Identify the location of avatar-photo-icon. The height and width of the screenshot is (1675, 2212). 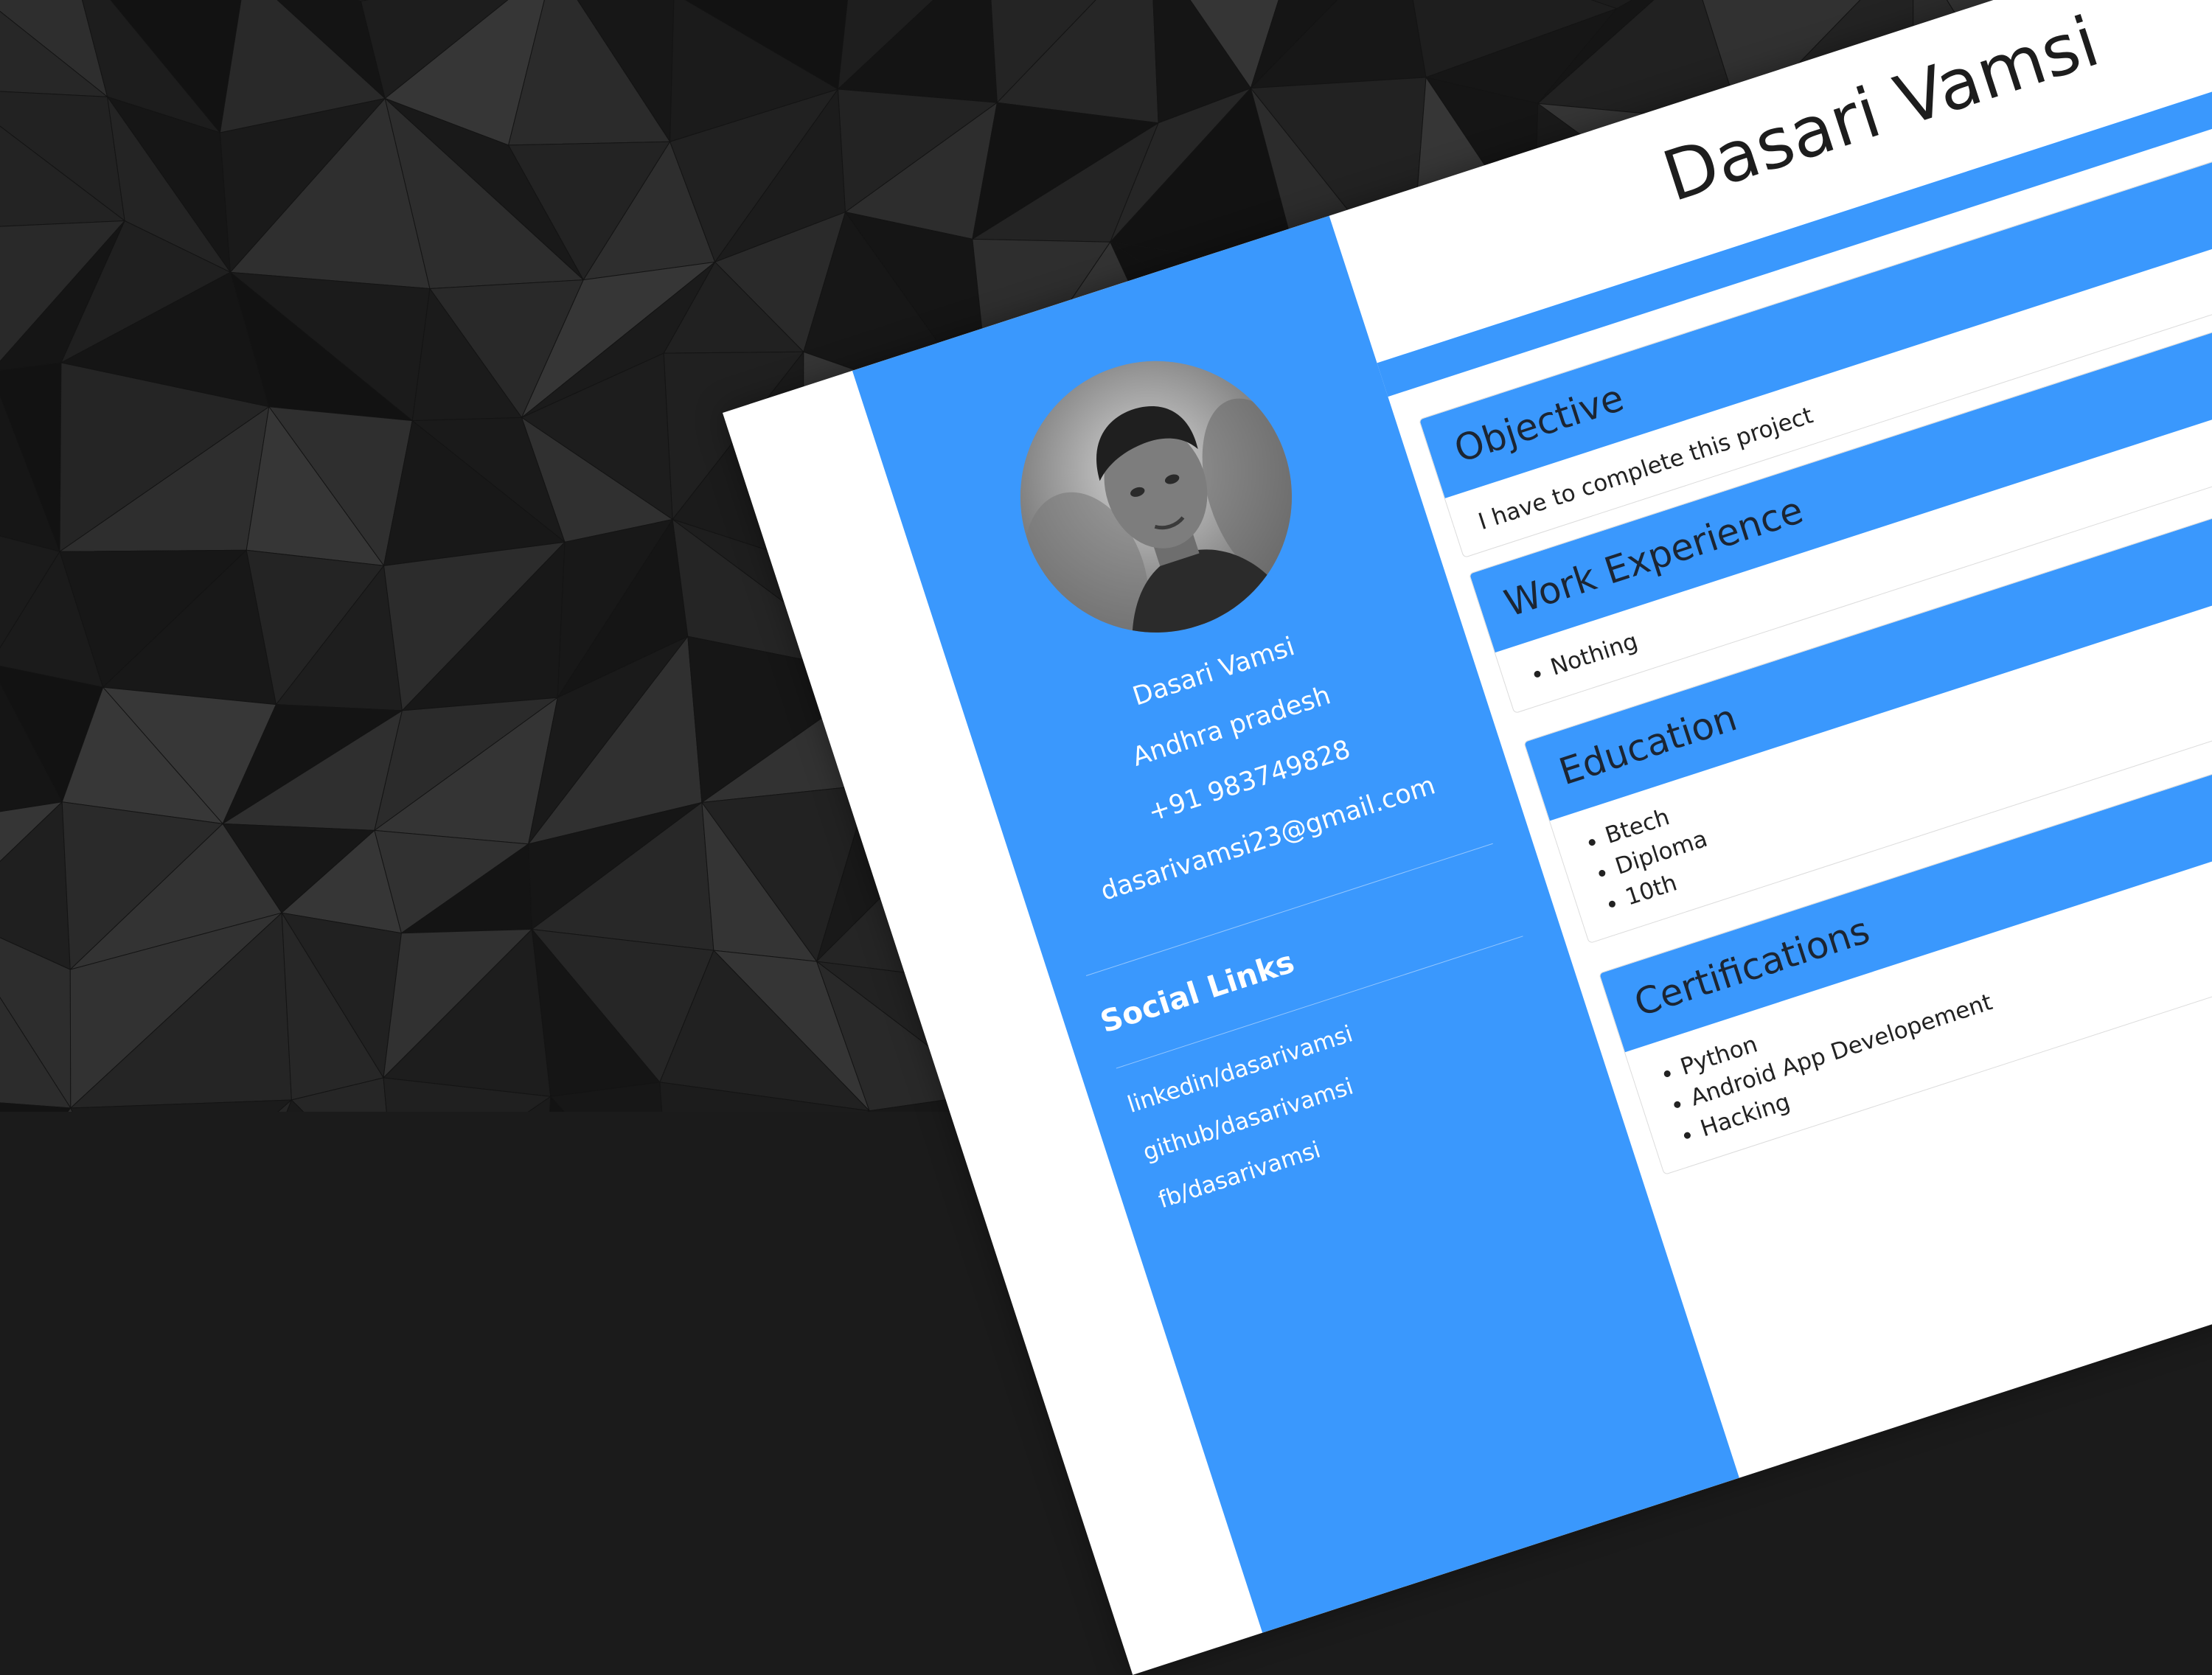
(1156, 497).